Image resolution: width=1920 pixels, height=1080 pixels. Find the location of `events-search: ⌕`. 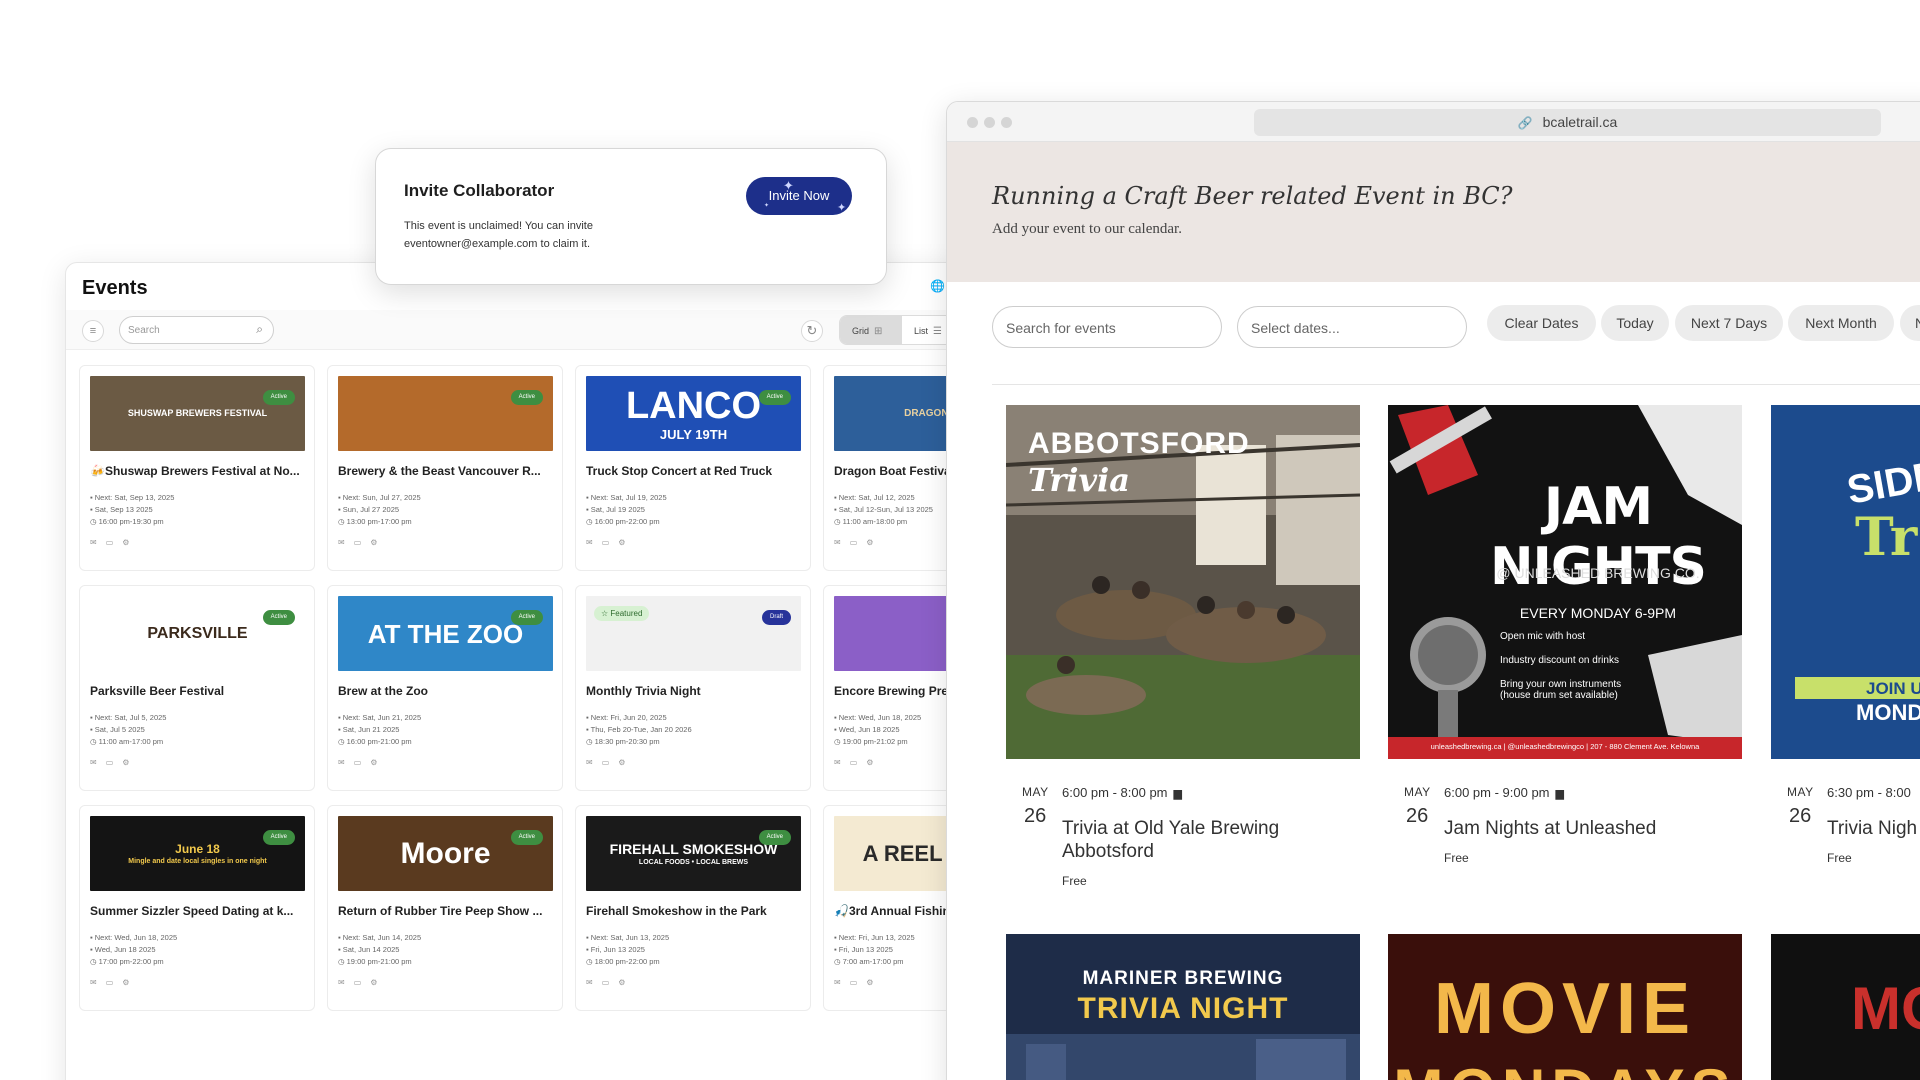

events-search: ⌕ is located at coordinates (196, 330).